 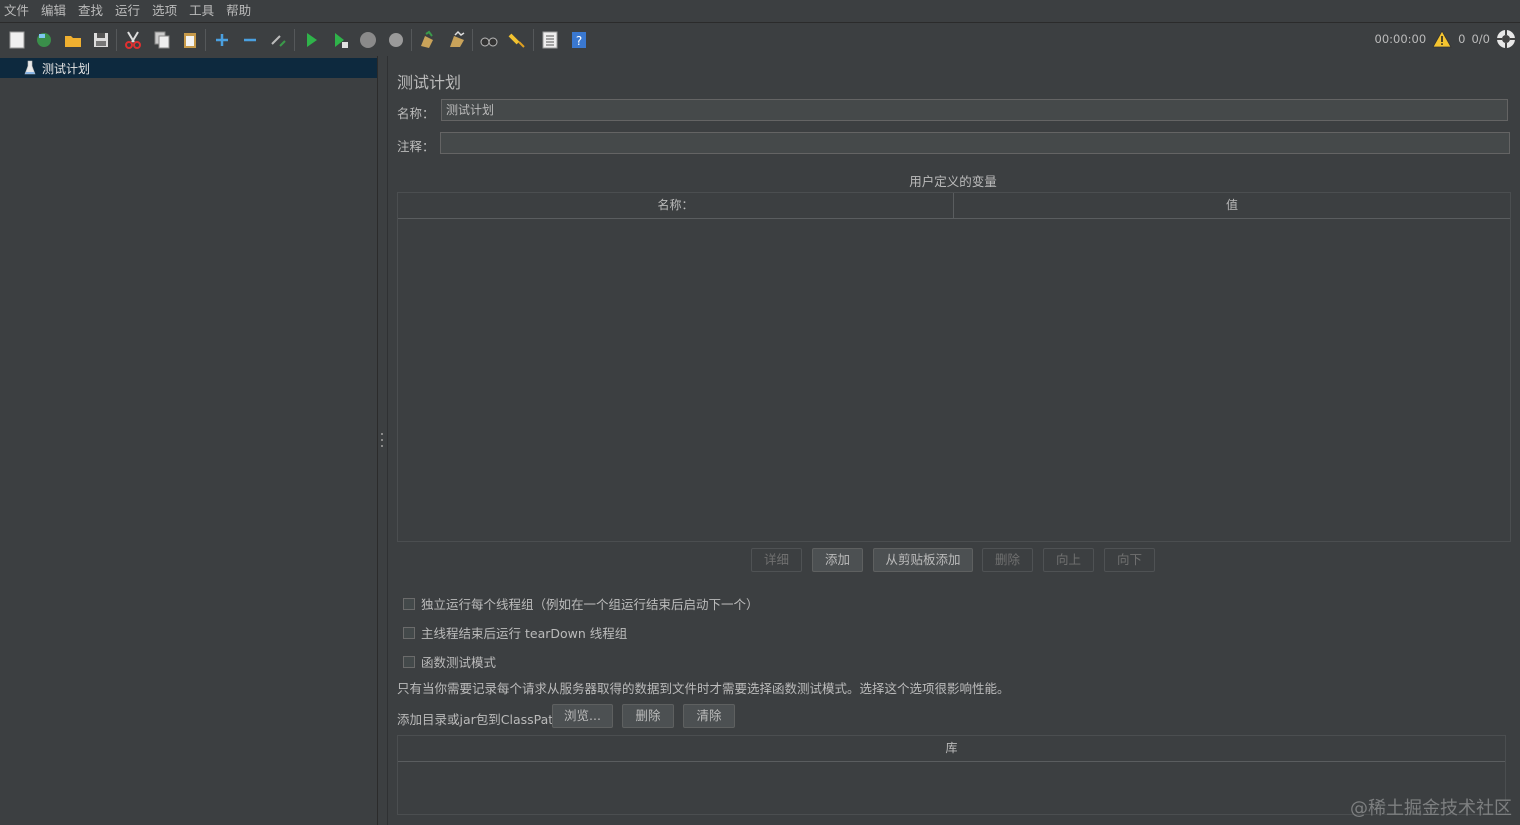 I want to click on warning-count: 0, so click(x=1462, y=39).